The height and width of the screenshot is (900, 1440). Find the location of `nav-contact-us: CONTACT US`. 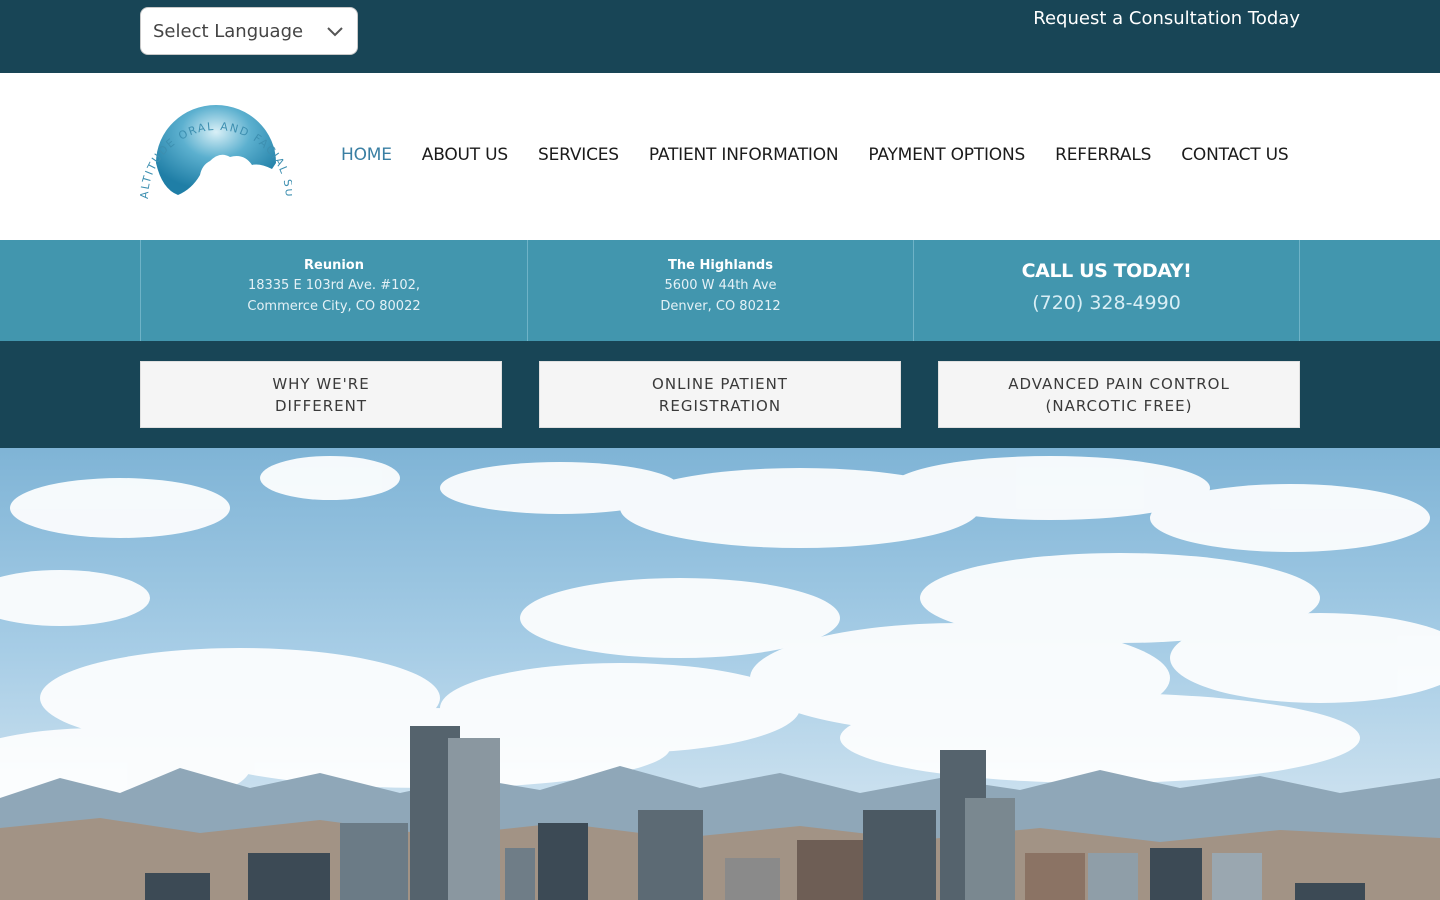

nav-contact-us: CONTACT US is located at coordinates (1234, 155).